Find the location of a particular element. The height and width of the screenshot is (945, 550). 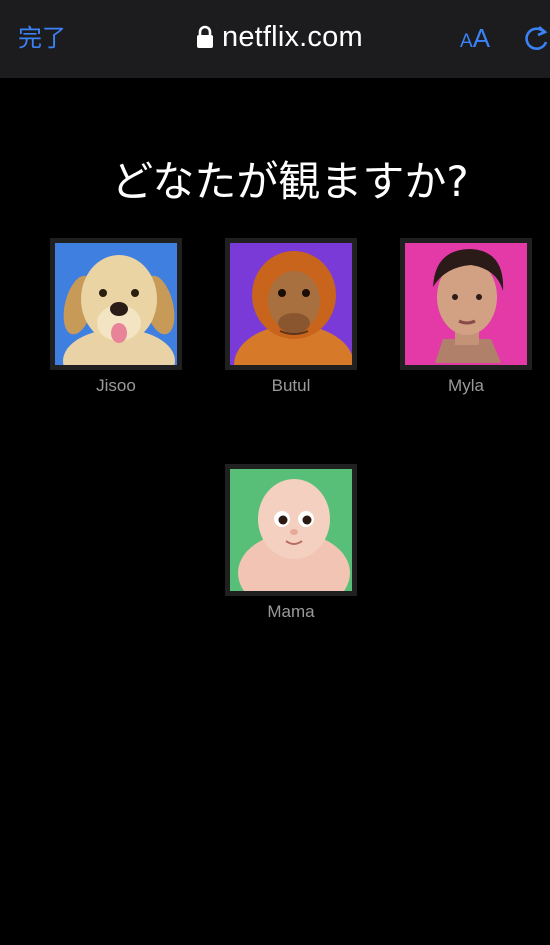

profile-name: Mama is located at coordinates (291, 611).